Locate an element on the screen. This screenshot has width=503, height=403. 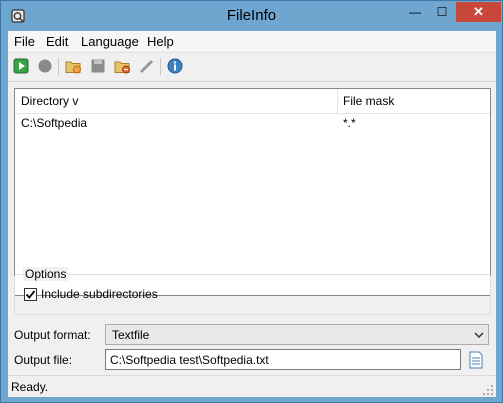
close-button: ✕ is located at coordinates (478, 12).